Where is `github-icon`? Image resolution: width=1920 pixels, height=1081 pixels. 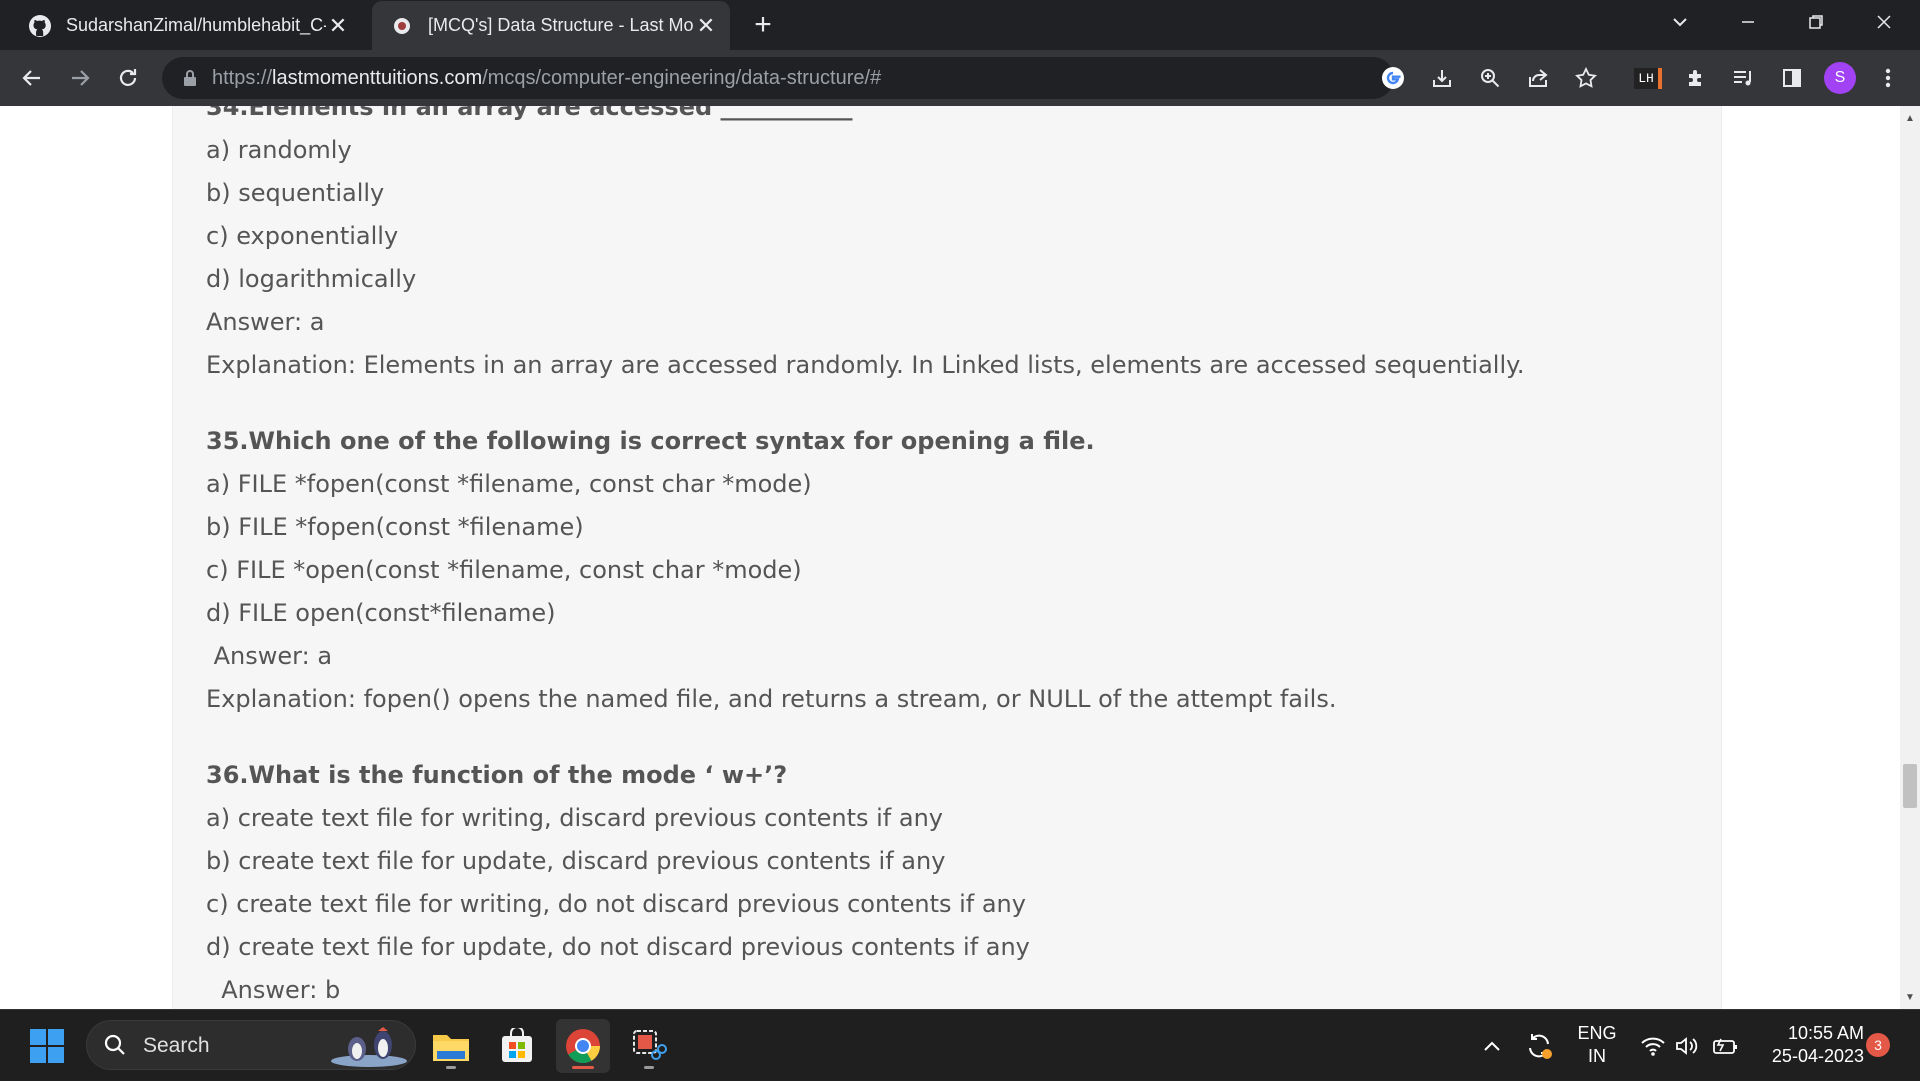
github-icon is located at coordinates (40, 26).